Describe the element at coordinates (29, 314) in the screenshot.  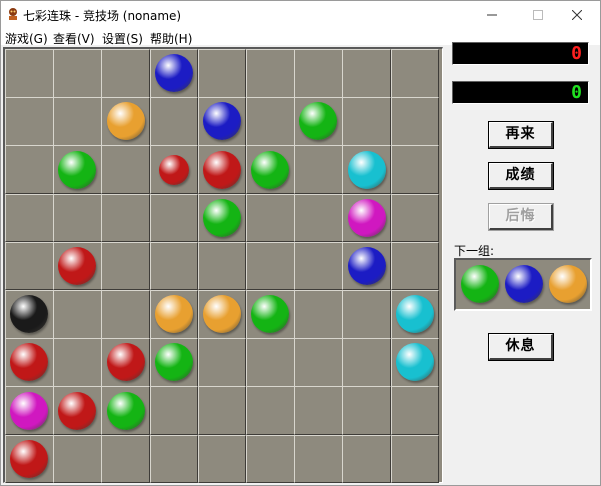
I see `ball-black` at that location.